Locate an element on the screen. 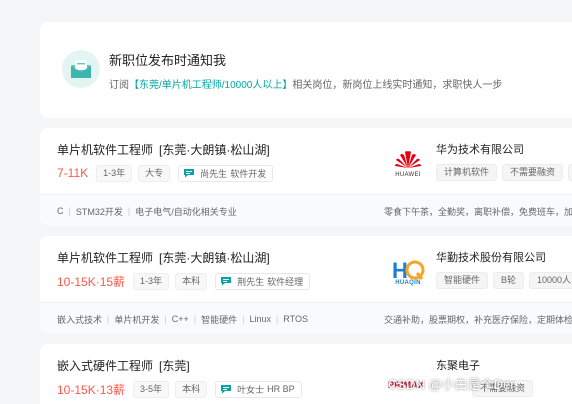 This screenshot has height=404, width=572. skill-tag: 单片机开发 is located at coordinates (137, 319).